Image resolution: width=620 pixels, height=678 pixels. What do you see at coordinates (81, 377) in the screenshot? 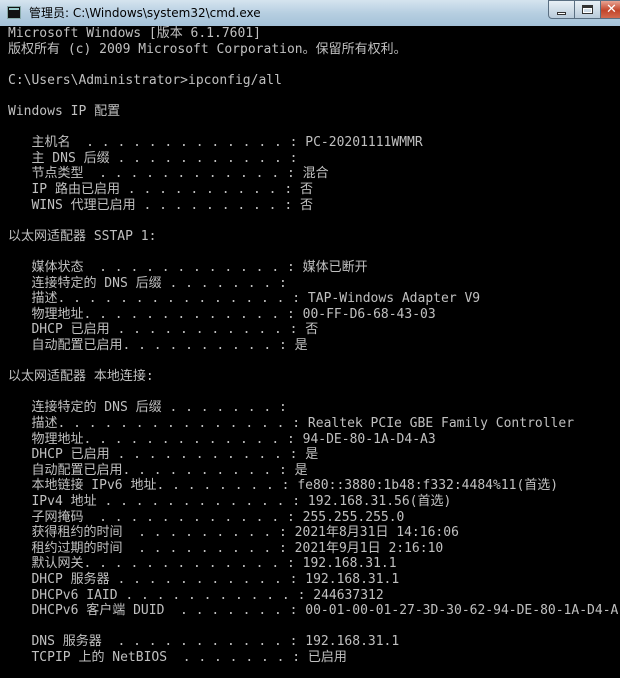
I see `console-line: 以太网适配器 本地连接:` at bounding box center [81, 377].